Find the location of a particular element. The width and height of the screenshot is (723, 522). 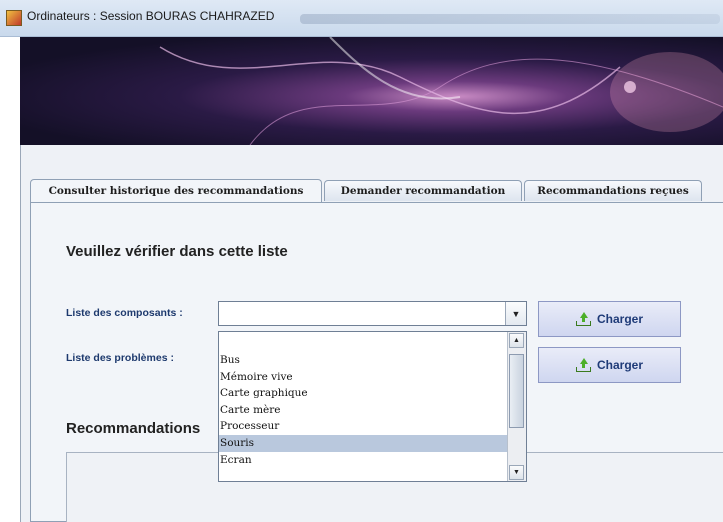

components-label: Liste des composants : is located at coordinates (124, 313).